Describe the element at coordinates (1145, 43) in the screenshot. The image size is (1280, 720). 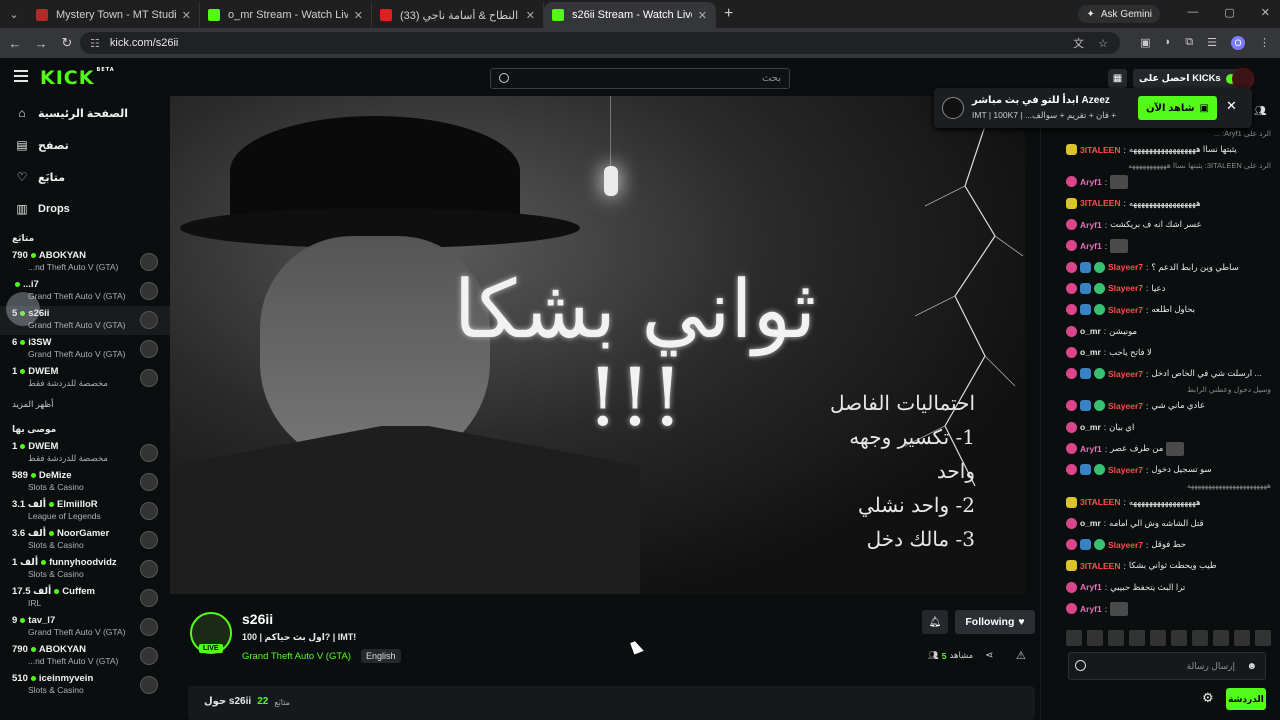
I see `extension-icon: ▣` at that location.